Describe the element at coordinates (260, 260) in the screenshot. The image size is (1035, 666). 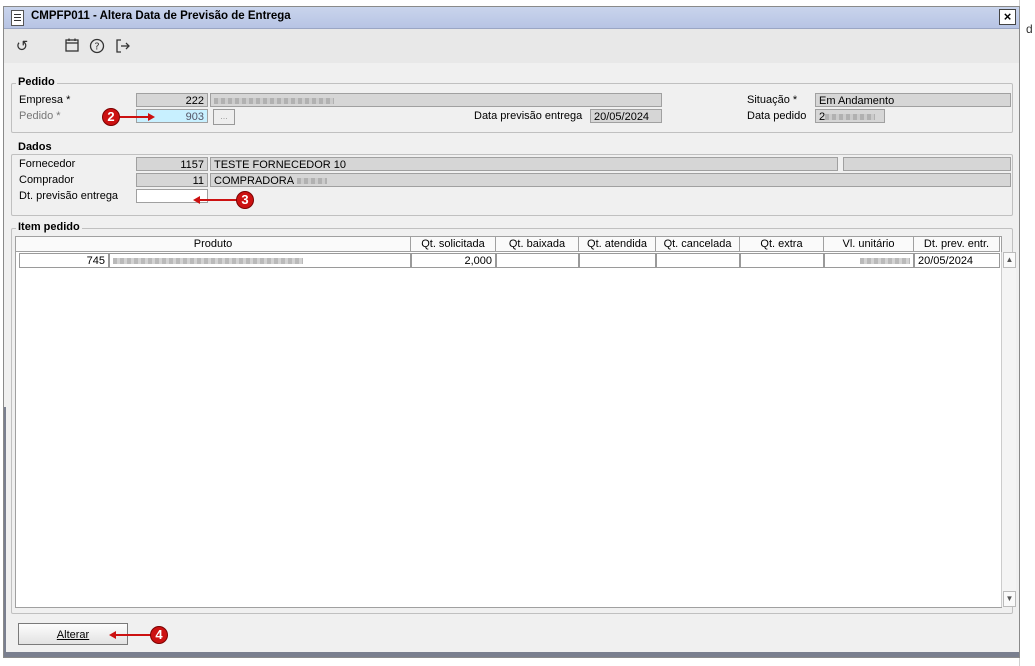
I see `cell-produto-desc` at that location.